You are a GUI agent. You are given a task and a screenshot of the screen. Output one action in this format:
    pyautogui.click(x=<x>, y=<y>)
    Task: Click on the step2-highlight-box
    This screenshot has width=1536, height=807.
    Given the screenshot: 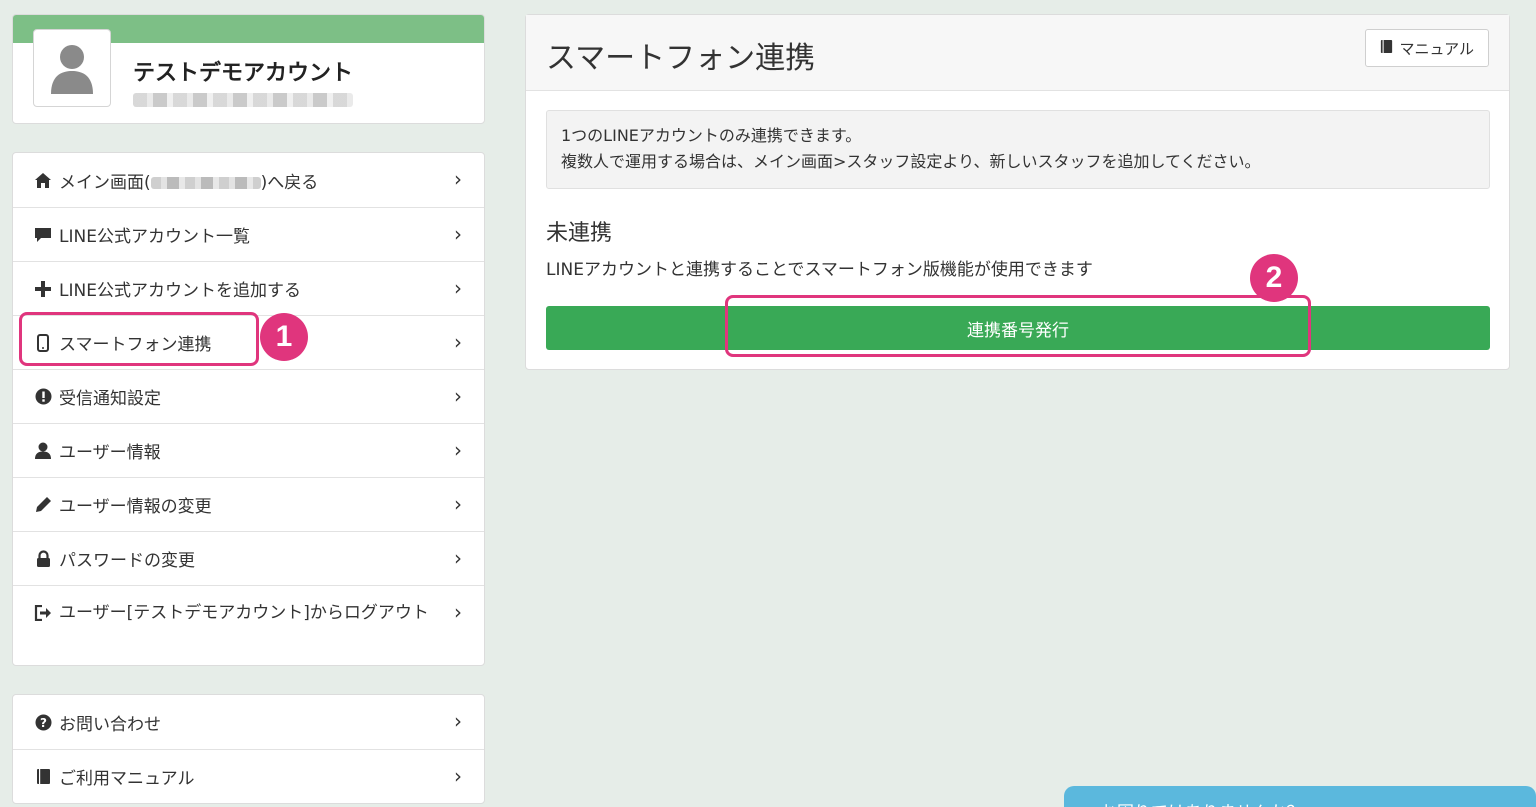 What is the action you would take?
    pyautogui.click(x=1018, y=326)
    